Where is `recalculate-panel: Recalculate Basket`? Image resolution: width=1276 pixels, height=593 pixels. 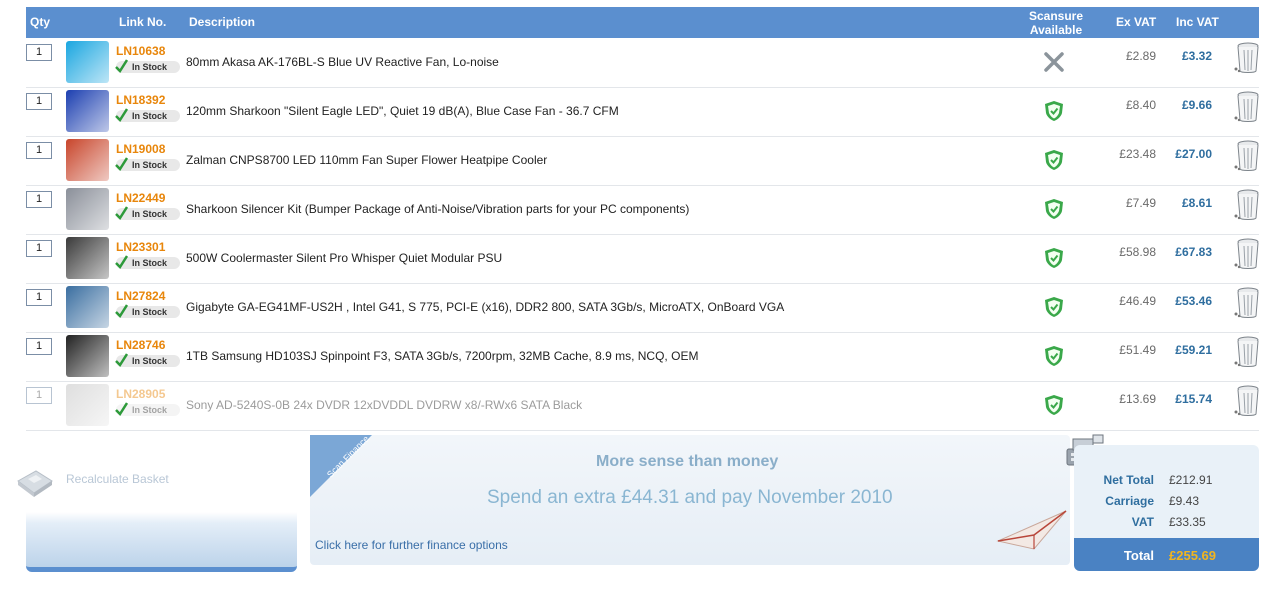
recalculate-panel: Recalculate Basket is located at coordinates (157, 514).